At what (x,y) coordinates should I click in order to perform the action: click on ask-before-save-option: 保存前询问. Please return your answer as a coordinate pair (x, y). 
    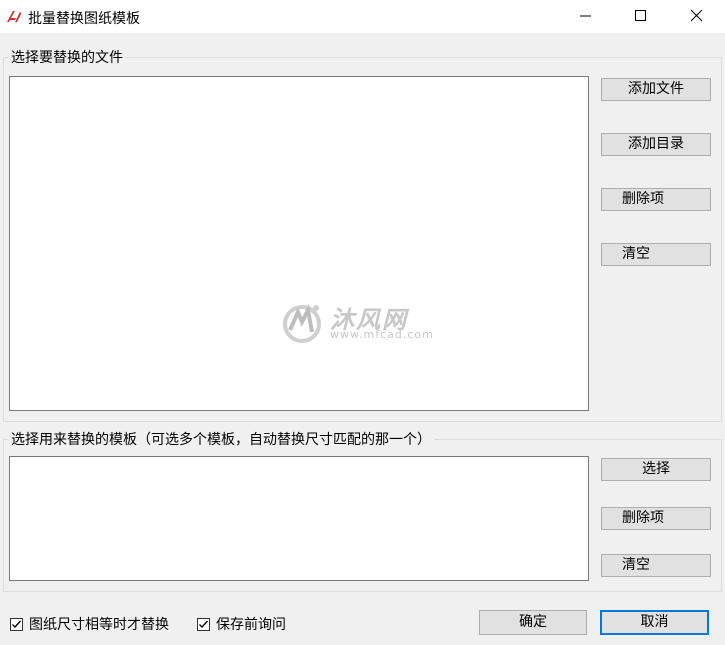
    Looking at the image, I should click on (241, 624).